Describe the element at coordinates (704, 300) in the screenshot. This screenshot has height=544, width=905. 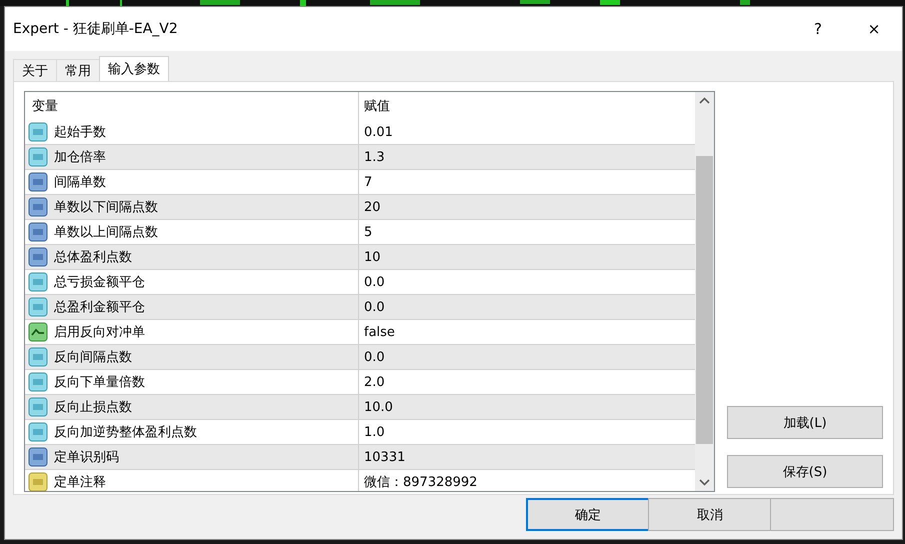
I see `scrollbar-thumb` at that location.